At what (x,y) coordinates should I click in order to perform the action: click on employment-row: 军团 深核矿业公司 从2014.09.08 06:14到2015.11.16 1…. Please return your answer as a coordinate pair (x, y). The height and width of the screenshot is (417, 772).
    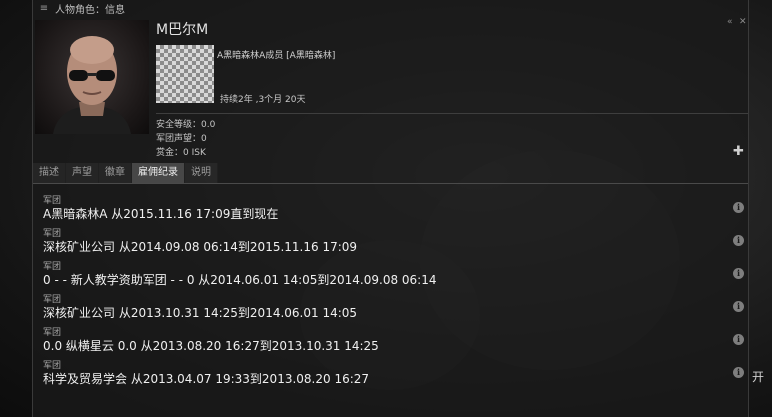
    Looking at the image, I should click on (390, 239).